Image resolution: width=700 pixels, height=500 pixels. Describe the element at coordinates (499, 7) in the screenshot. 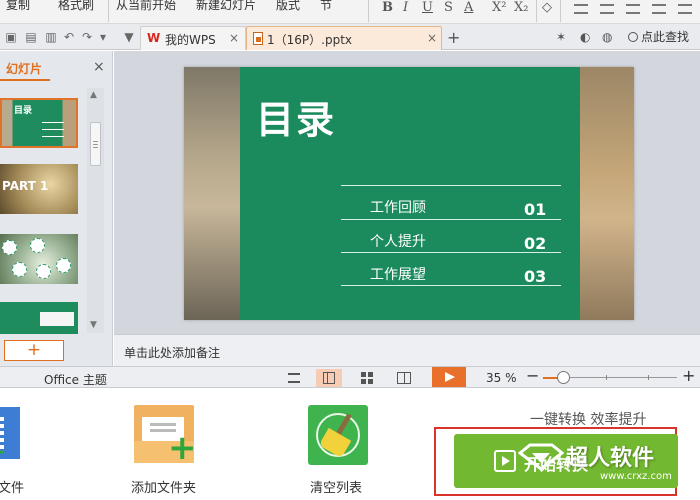

I see `superscript-icon: X²` at that location.